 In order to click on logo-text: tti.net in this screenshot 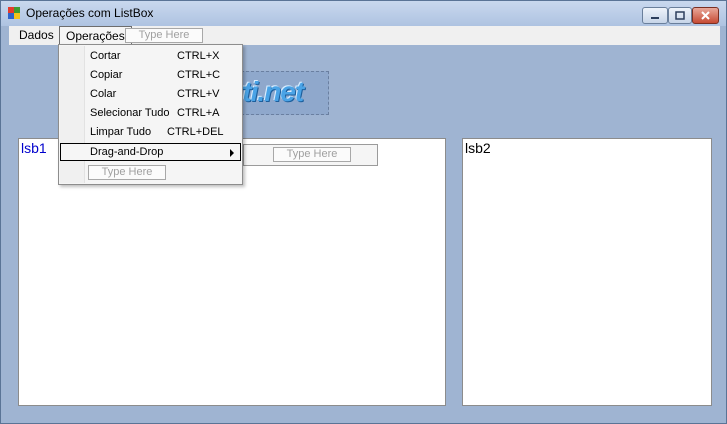, I will do `click(269, 91)`.